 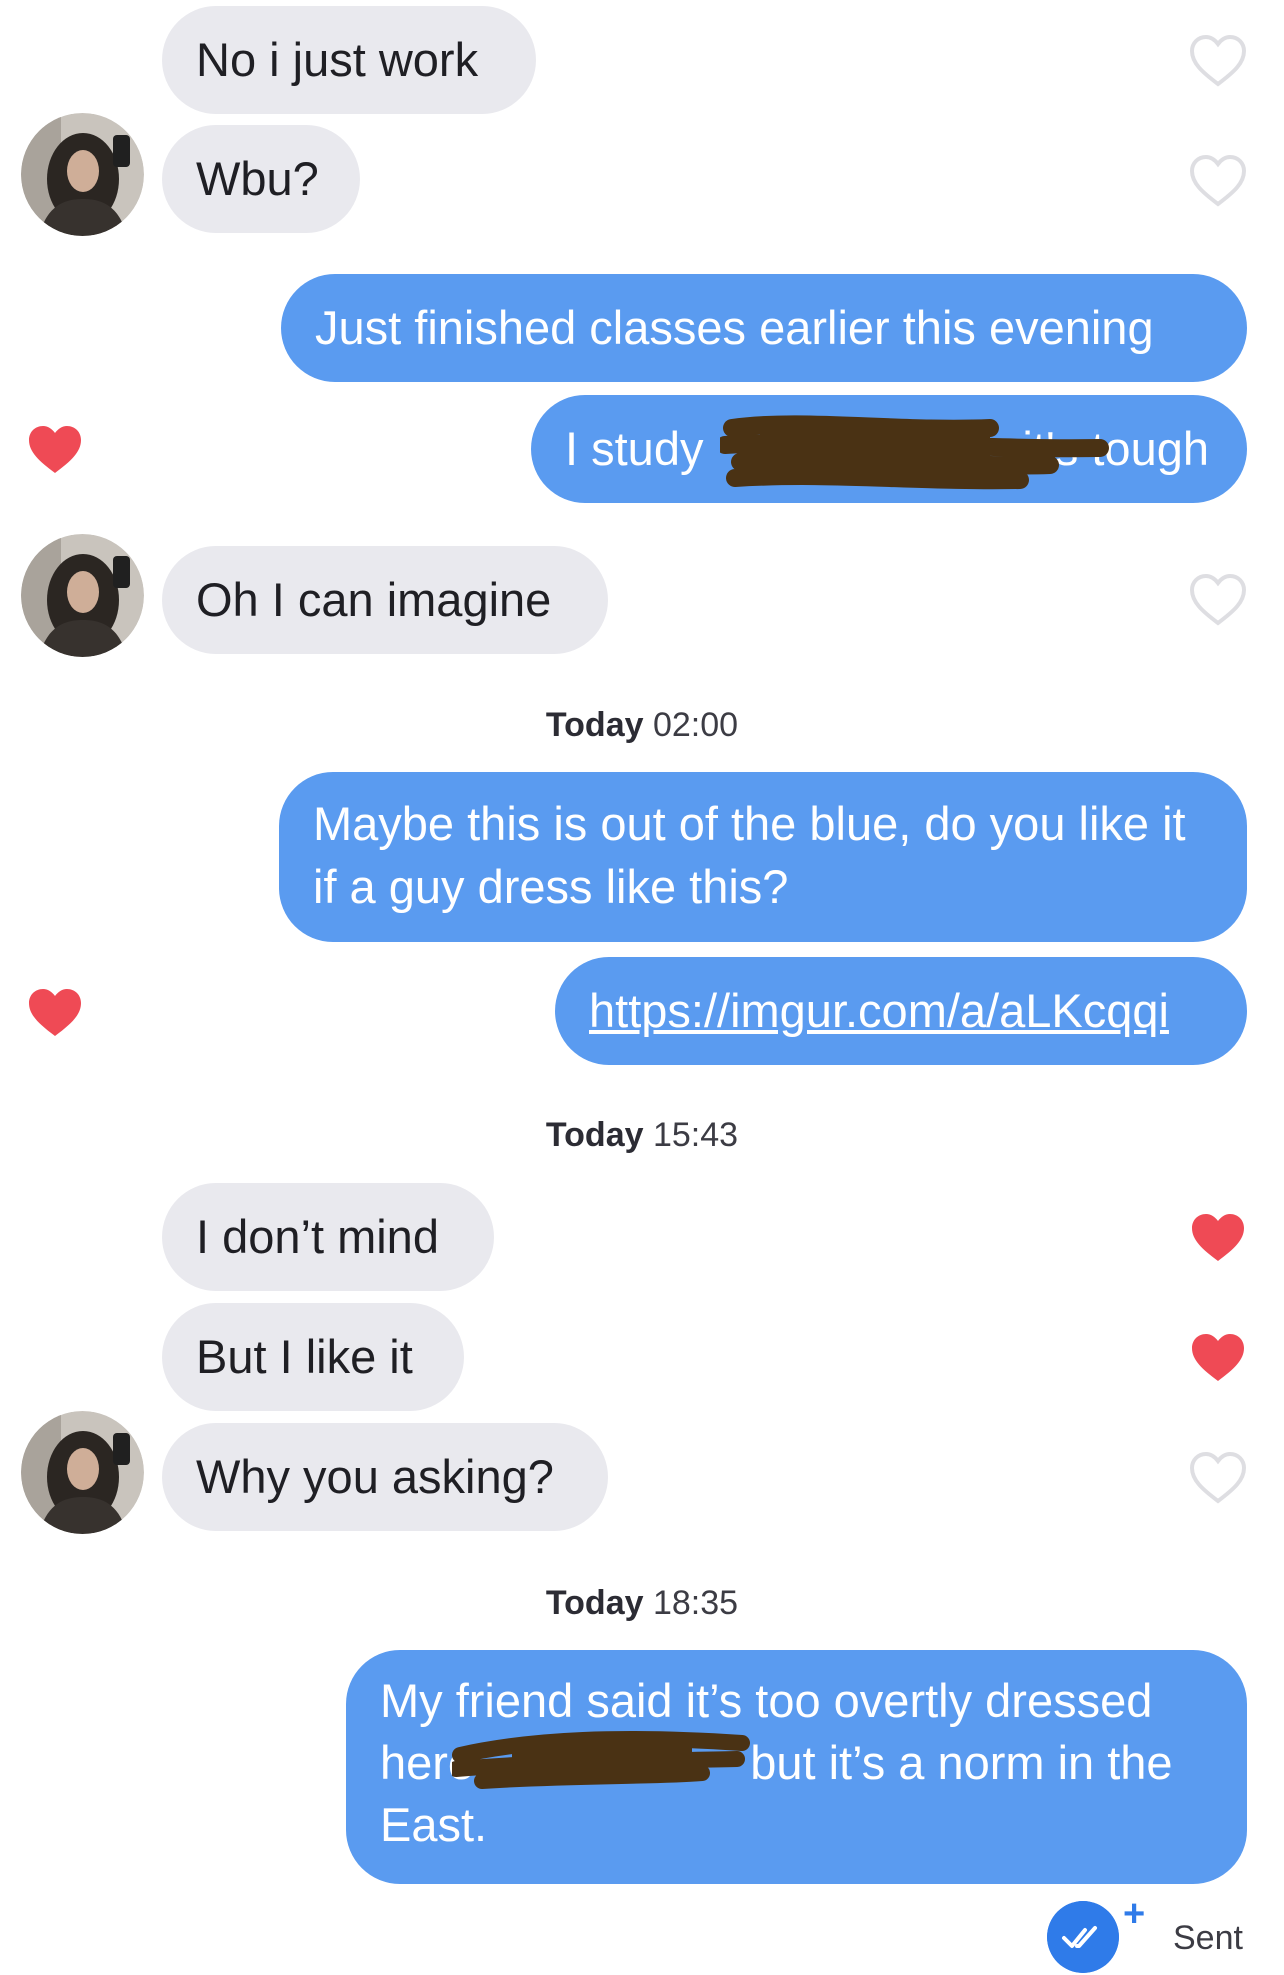 What do you see at coordinates (695, 1135) in the screenshot?
I see `timestamp-time: 15:43` at bounding box center [695, 1135].